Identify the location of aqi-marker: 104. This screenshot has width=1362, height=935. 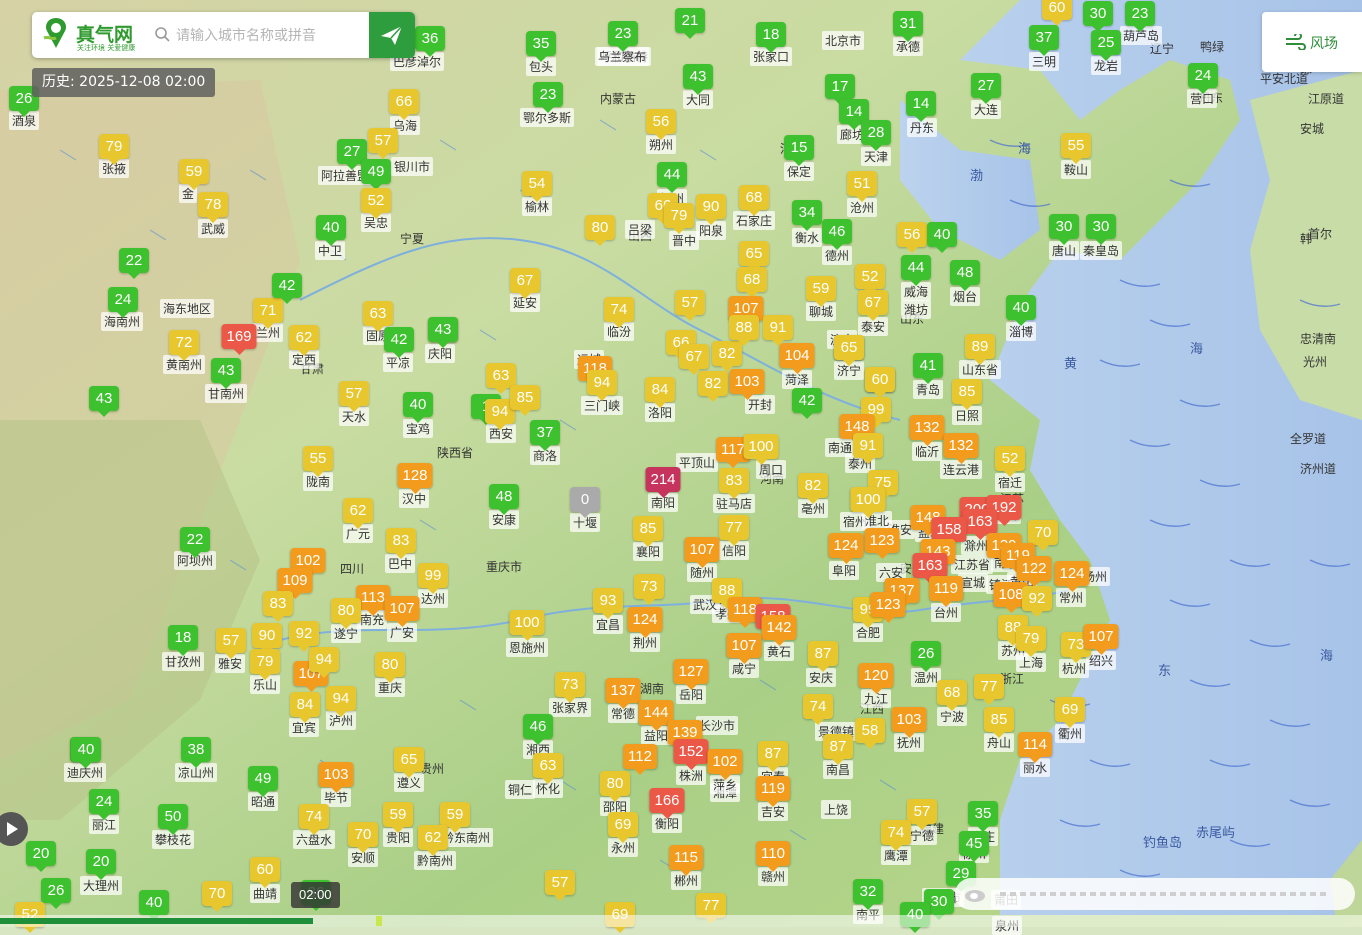
(797, 358).